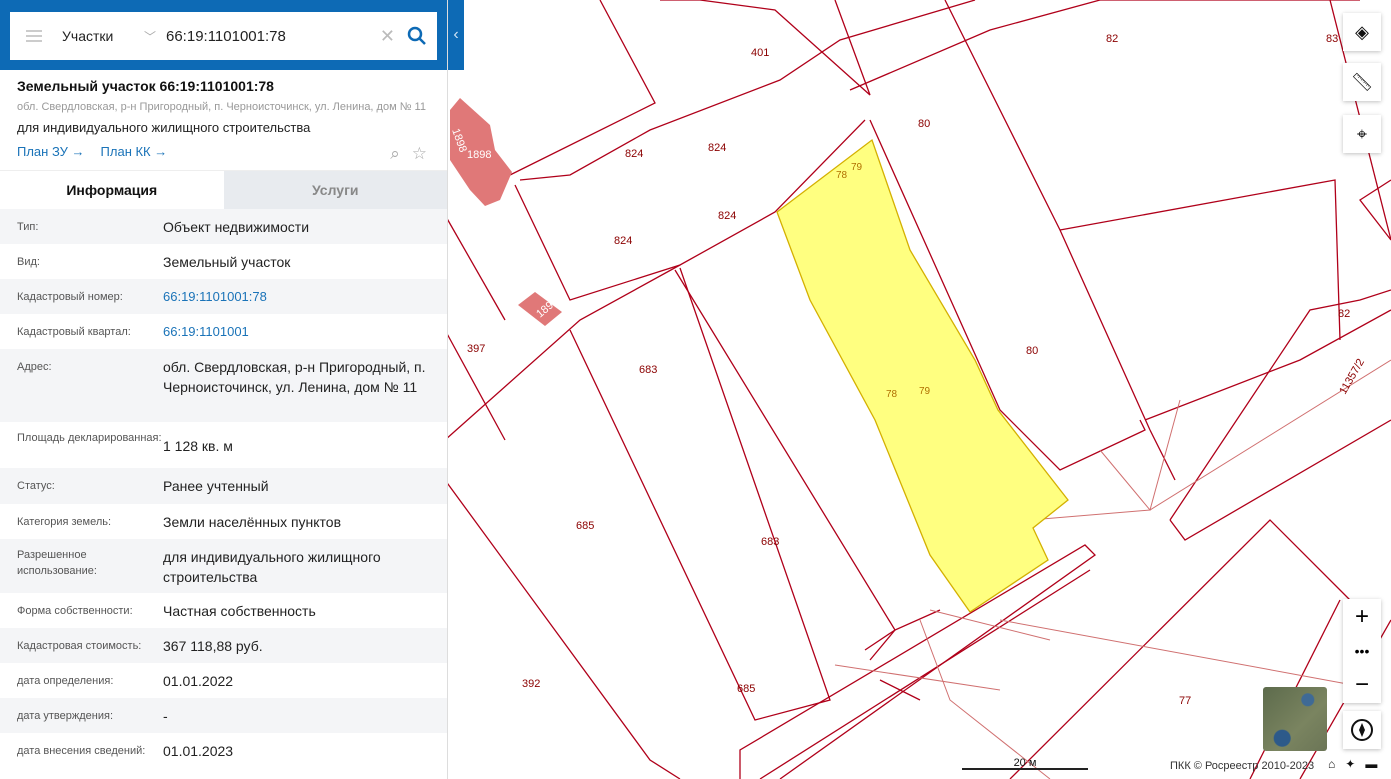  I want to click on search-type-select: Участки, so click(103, 36).